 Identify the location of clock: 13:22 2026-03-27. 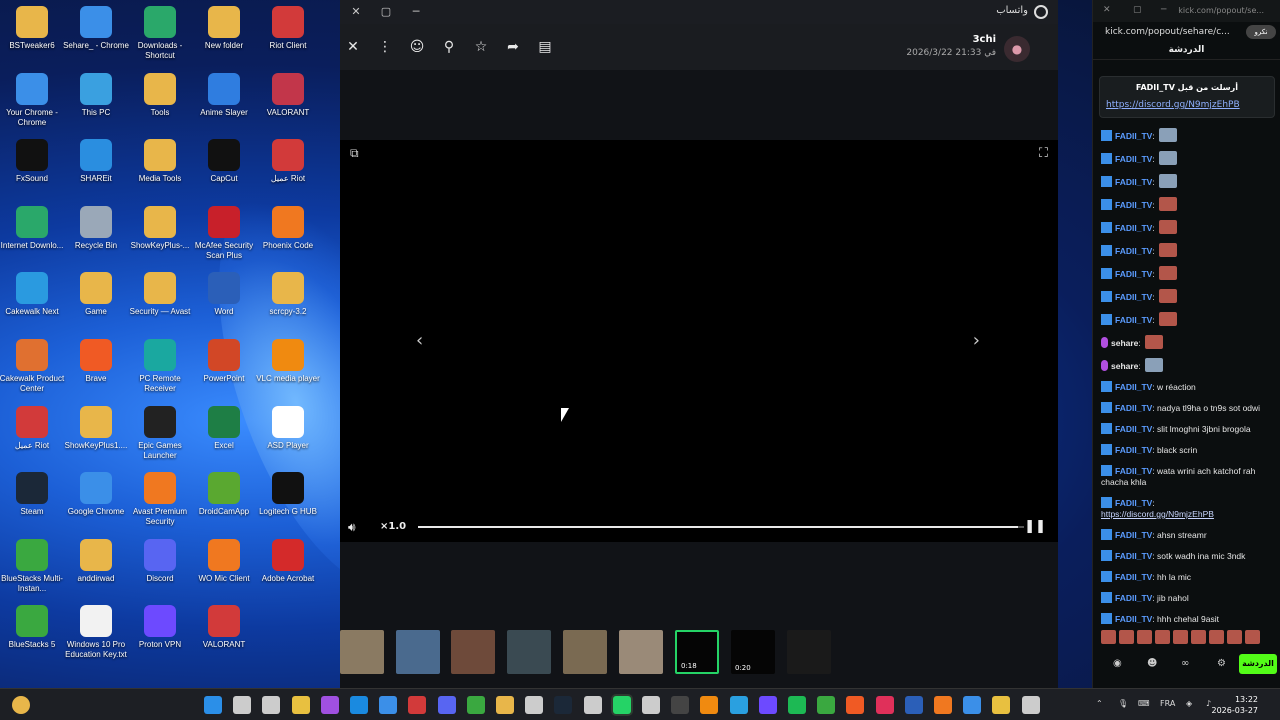
(1235, 705).